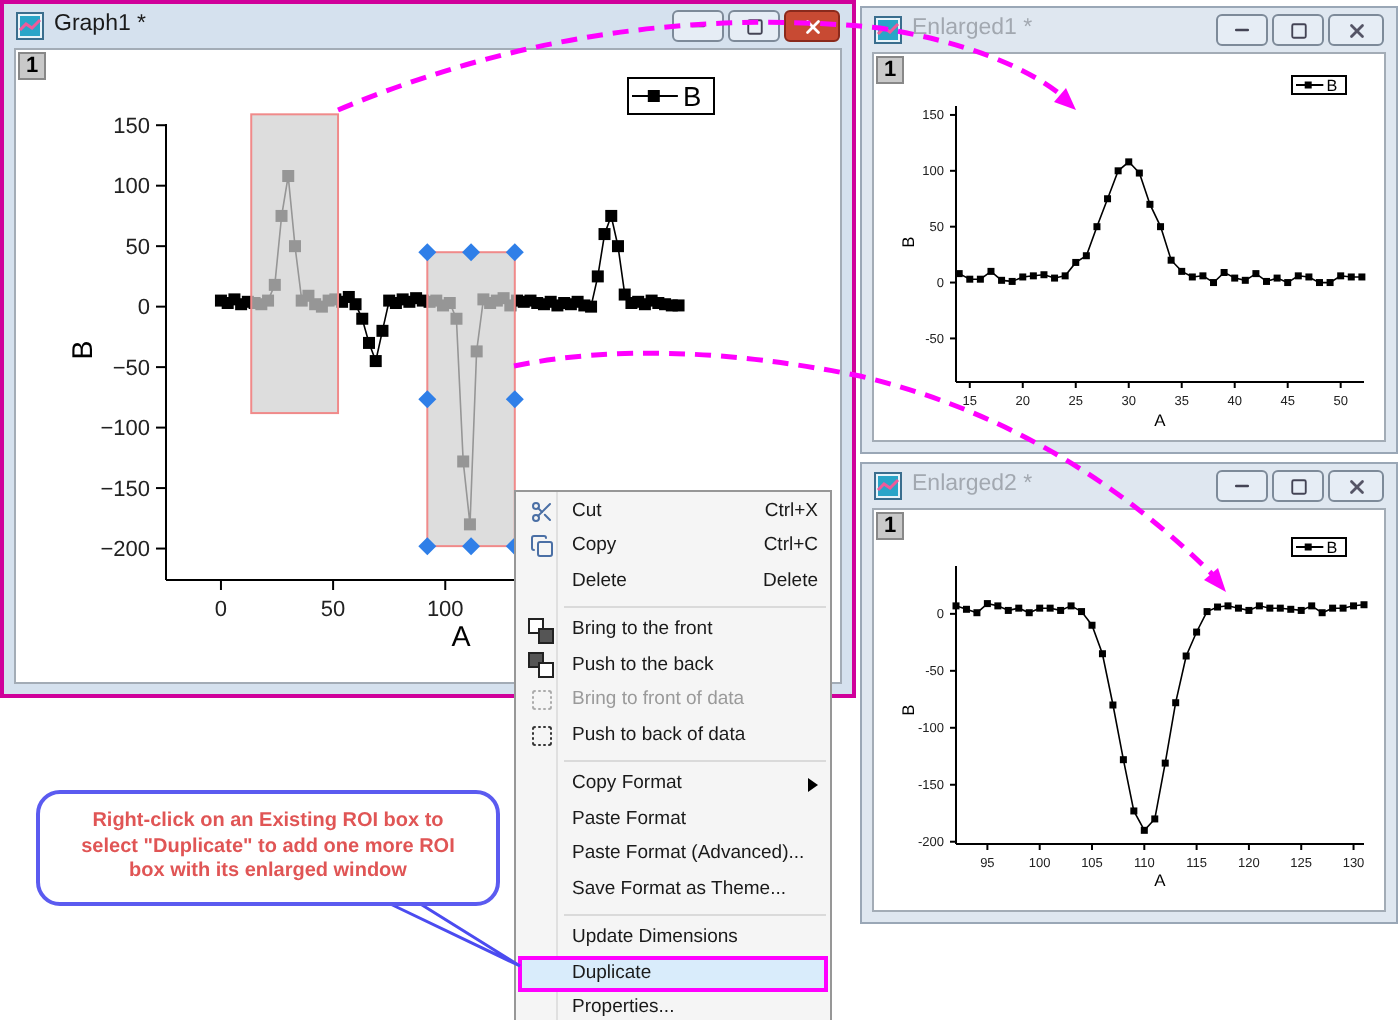 The image size is (1400, 1020). I want to click on tick-label: −150, so click(125, 489).